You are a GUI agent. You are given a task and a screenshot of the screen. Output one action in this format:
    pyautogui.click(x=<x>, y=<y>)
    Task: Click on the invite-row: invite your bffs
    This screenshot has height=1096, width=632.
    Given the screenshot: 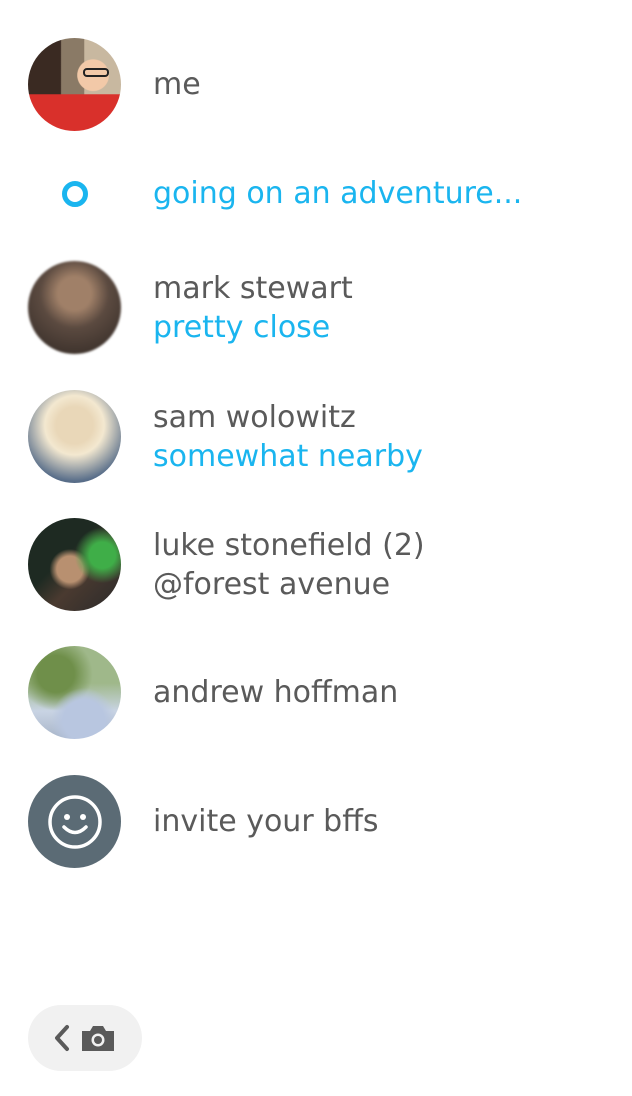 What is the action you would take?
    pyautogui.click(x=320, y=821)
    